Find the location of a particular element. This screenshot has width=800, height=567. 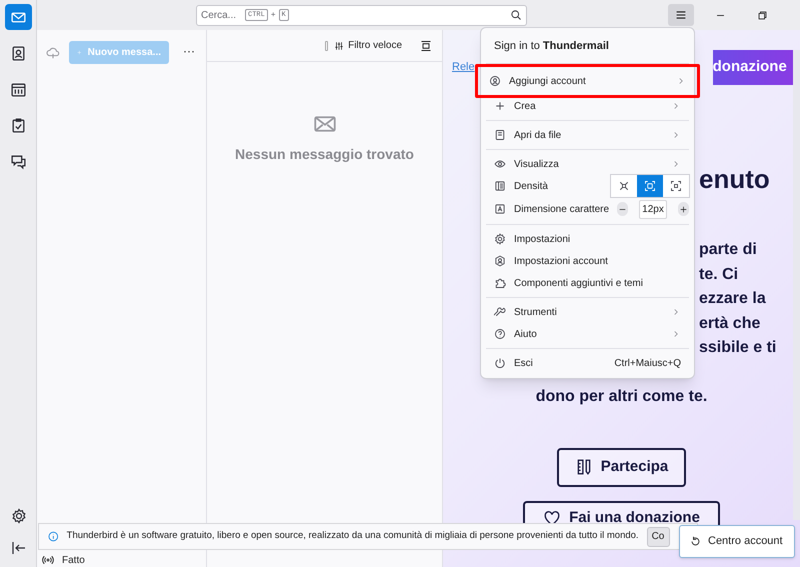

increase-button is located at coordinates (683, 209).